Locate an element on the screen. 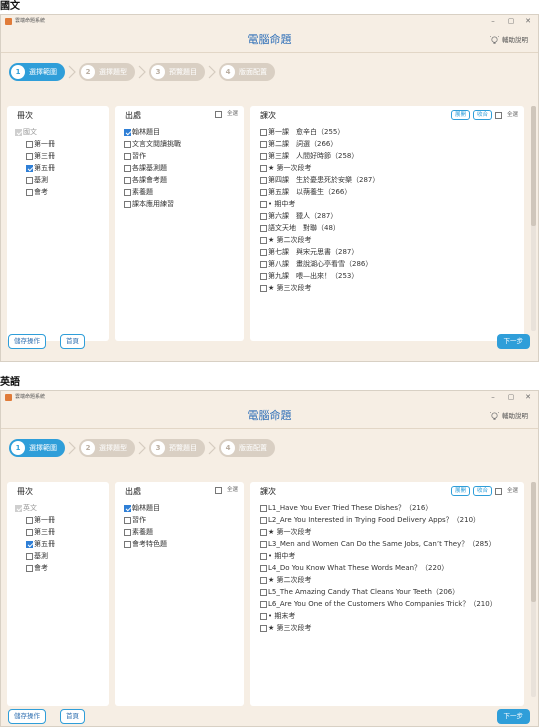  source-item: 翰林題目 is located at coordinates (145, 508).